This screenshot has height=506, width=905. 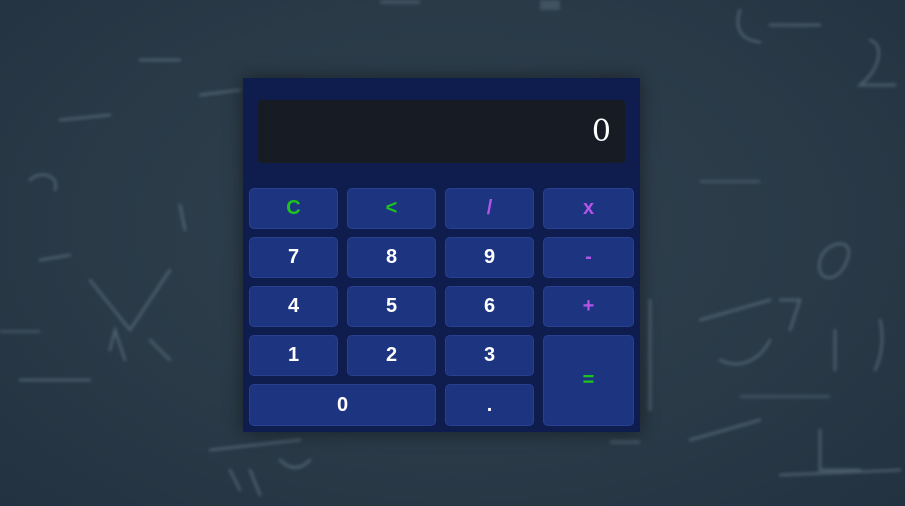 What do you see at coordinates (489, 306) in the screenshot?
I see `digit-6-button: 6` at bounding box center [489, 306].